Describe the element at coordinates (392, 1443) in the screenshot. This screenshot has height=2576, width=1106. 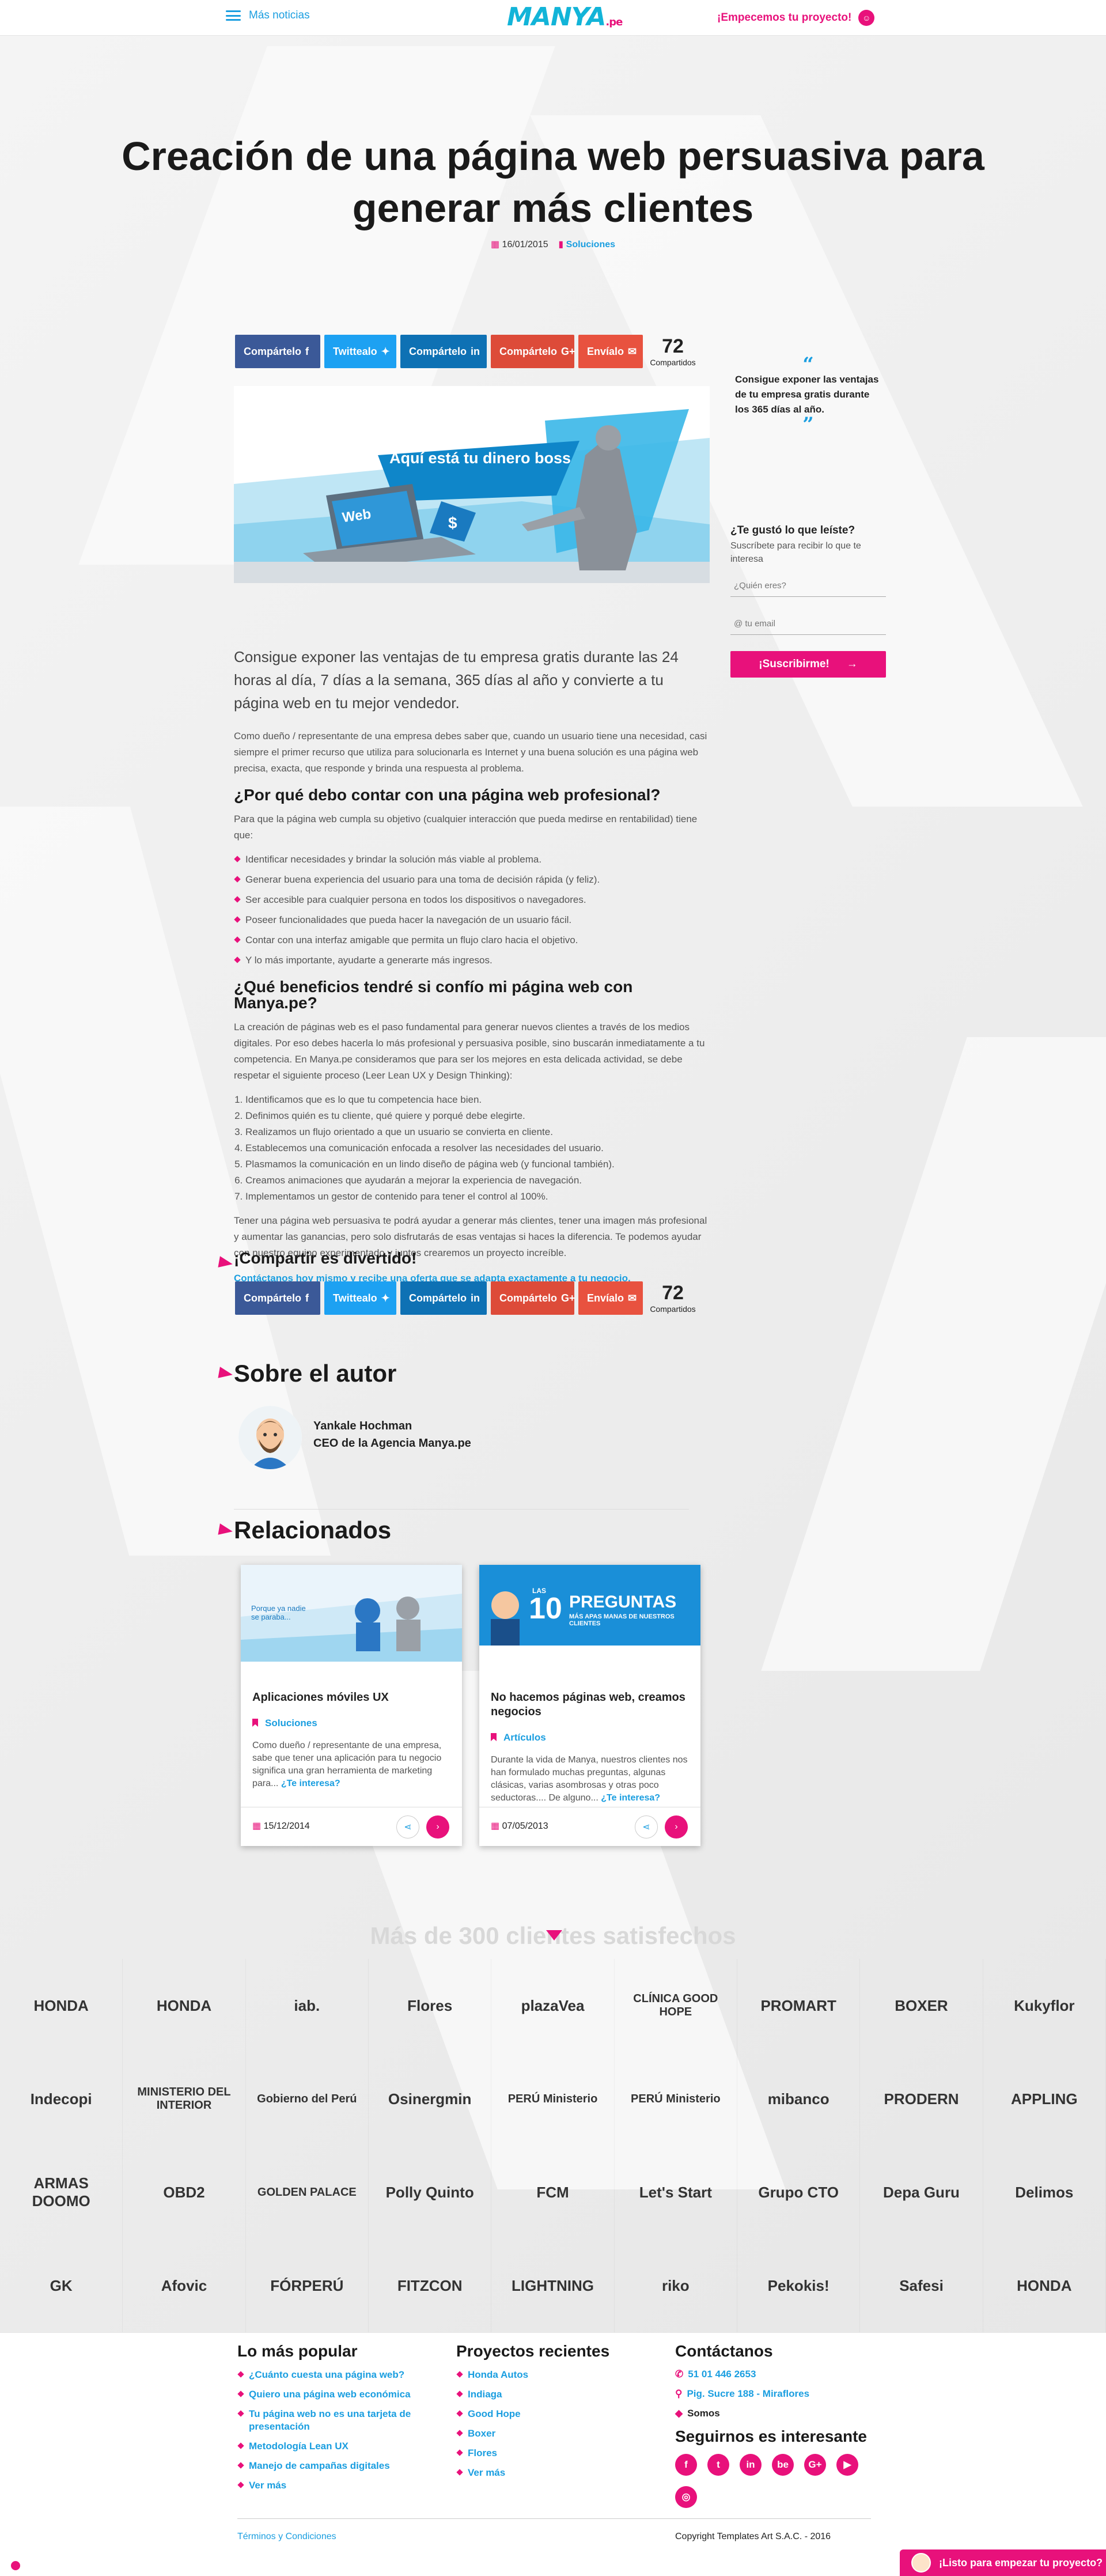
I see `author-role: CEO de la Agencia Manya.pe` at that location.